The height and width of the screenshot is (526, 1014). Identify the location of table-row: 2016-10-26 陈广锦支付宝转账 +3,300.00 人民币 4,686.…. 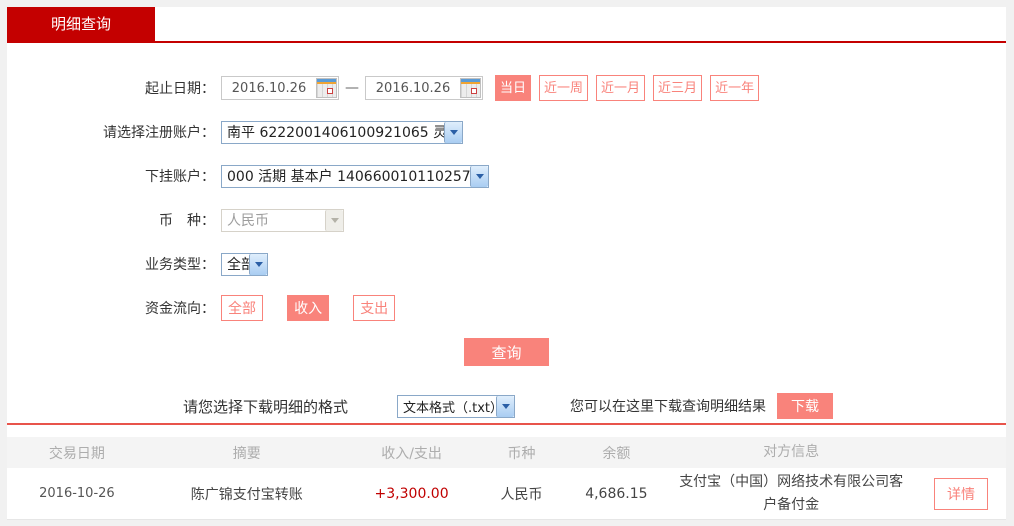
(506, 494).